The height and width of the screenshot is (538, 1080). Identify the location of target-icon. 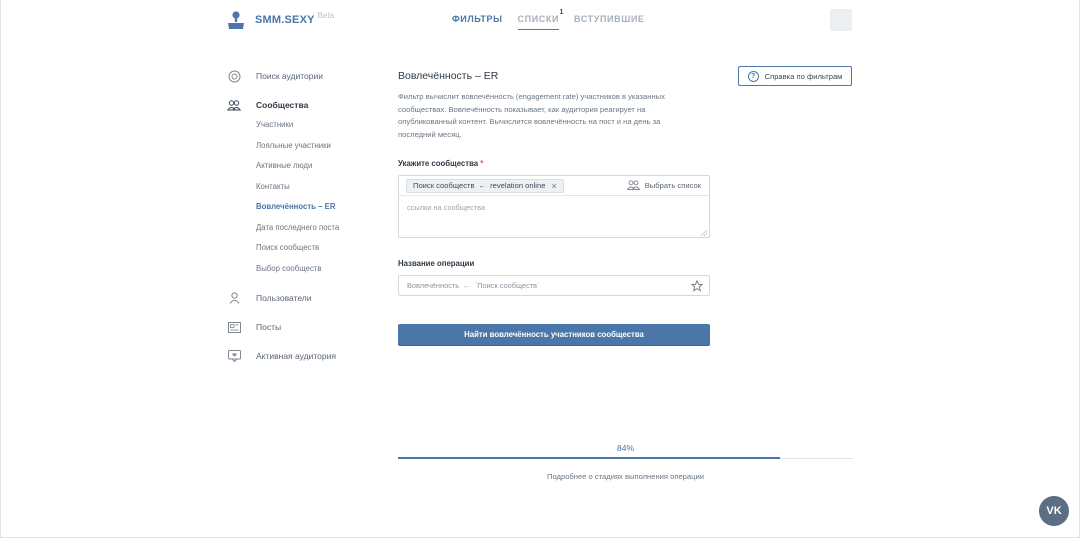
(234, 76).